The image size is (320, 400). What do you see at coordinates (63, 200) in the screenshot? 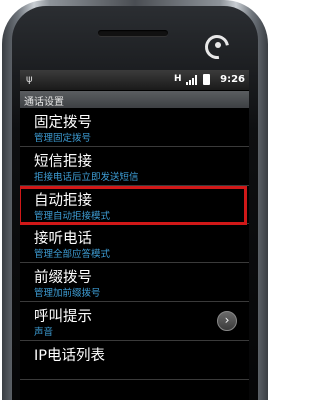
I see `item-title: 自动拒接` at bounding box center [63, 200].